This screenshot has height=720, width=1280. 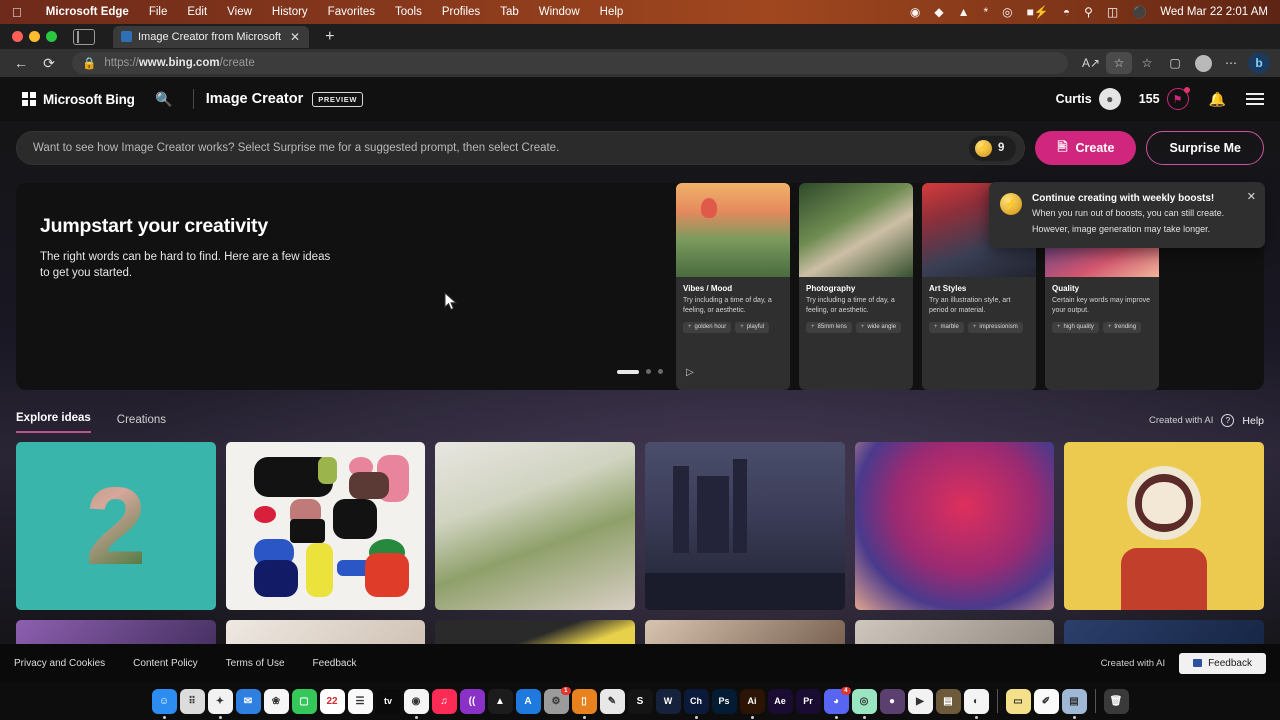 I want to click on dock-icon-orb-app: ●, so click(x=892, y=701).